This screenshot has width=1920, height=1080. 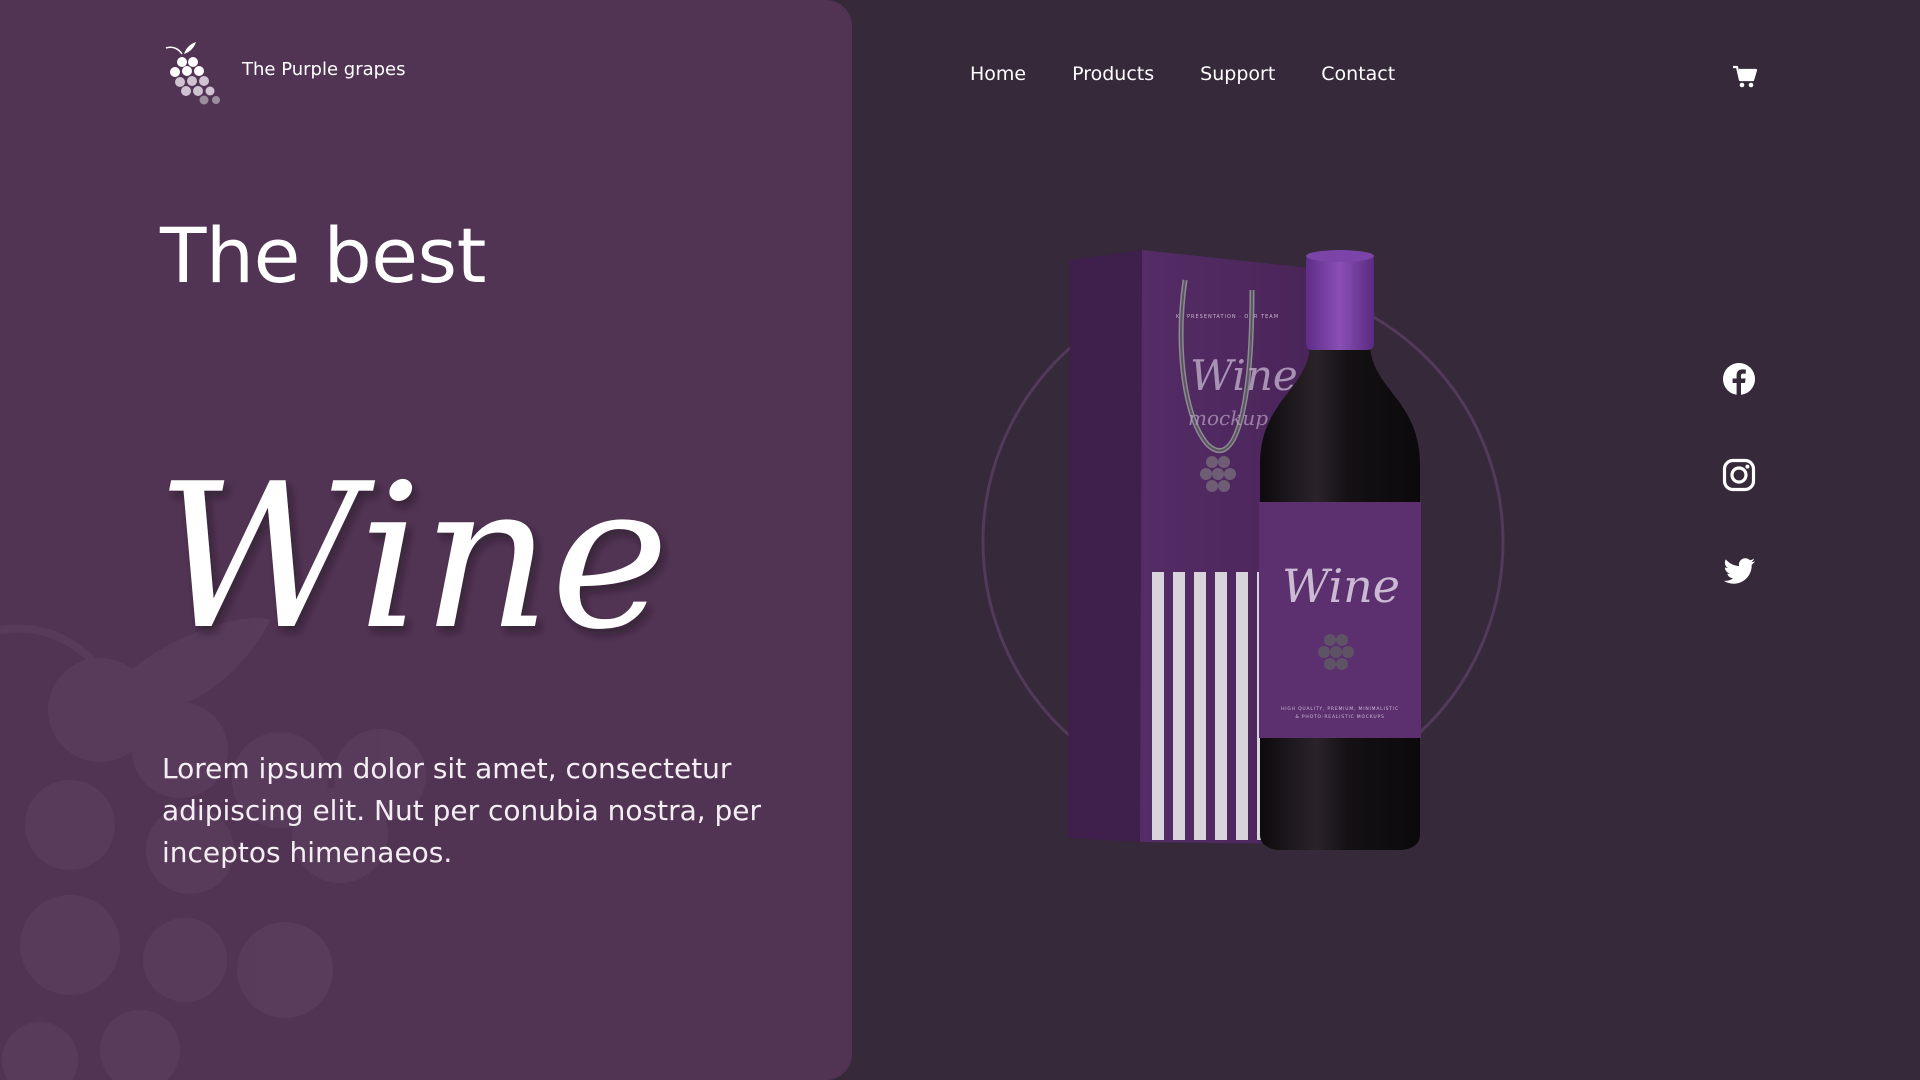 What do you see at coordinates (998, 74) in the screenshot?
I see `nav-home: Home` at bounding box center [998, 74].